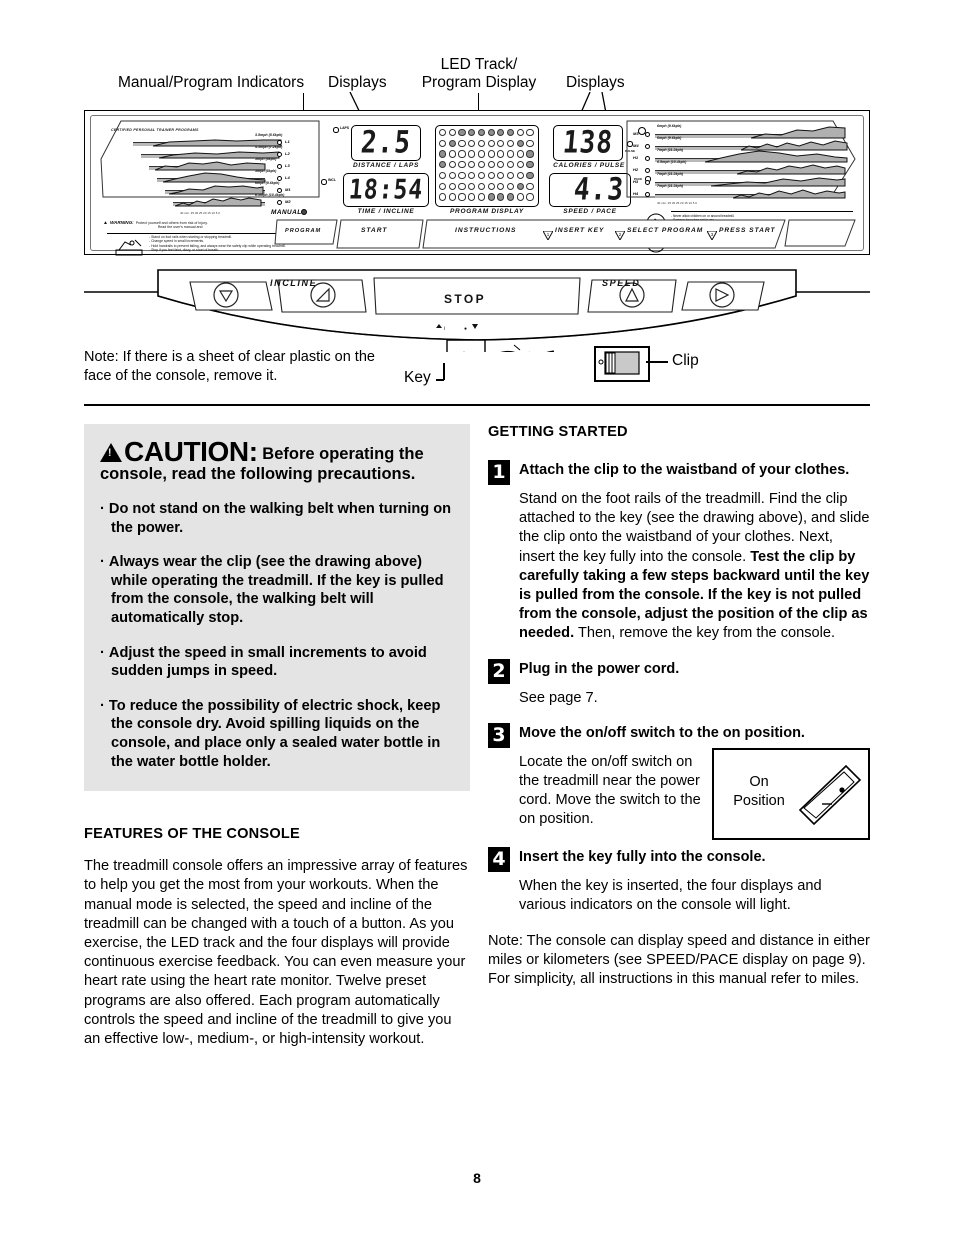  What do you see at coordinates (386, 143) in the screenshot?
I see `display-distance: 2.5` at bounding box center [386, 143].